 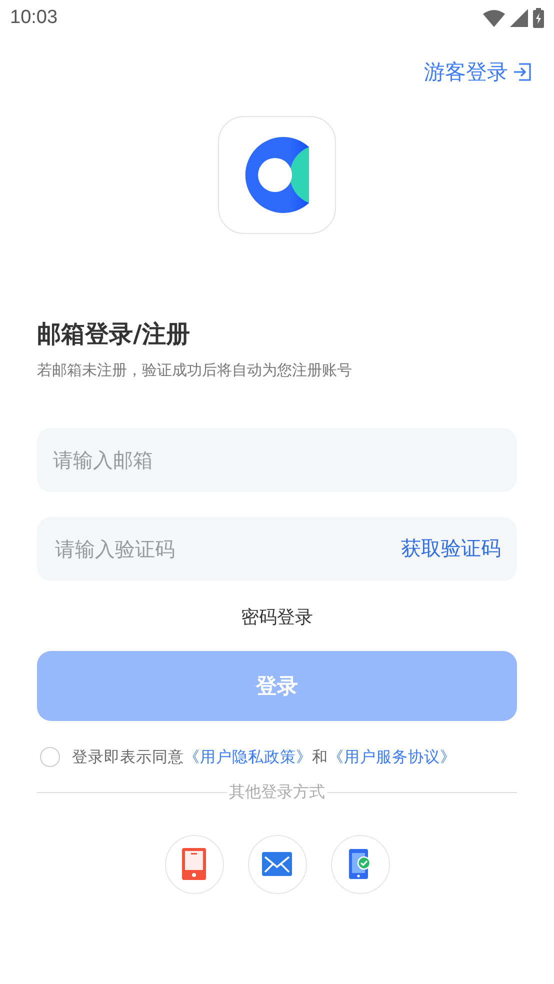 I want to click on app-logo-icon, so click(x=277, y=175).